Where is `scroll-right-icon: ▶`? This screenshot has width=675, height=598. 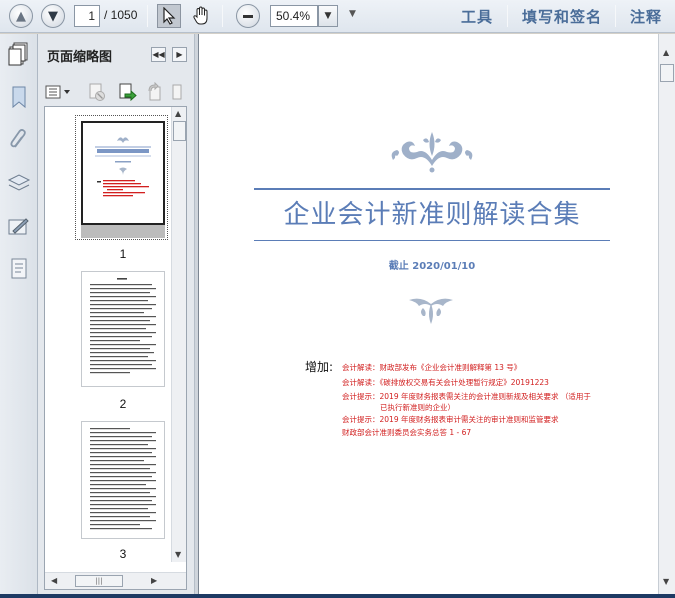 scroll-right-icon: ▶ is located at coordinates (154, 580).